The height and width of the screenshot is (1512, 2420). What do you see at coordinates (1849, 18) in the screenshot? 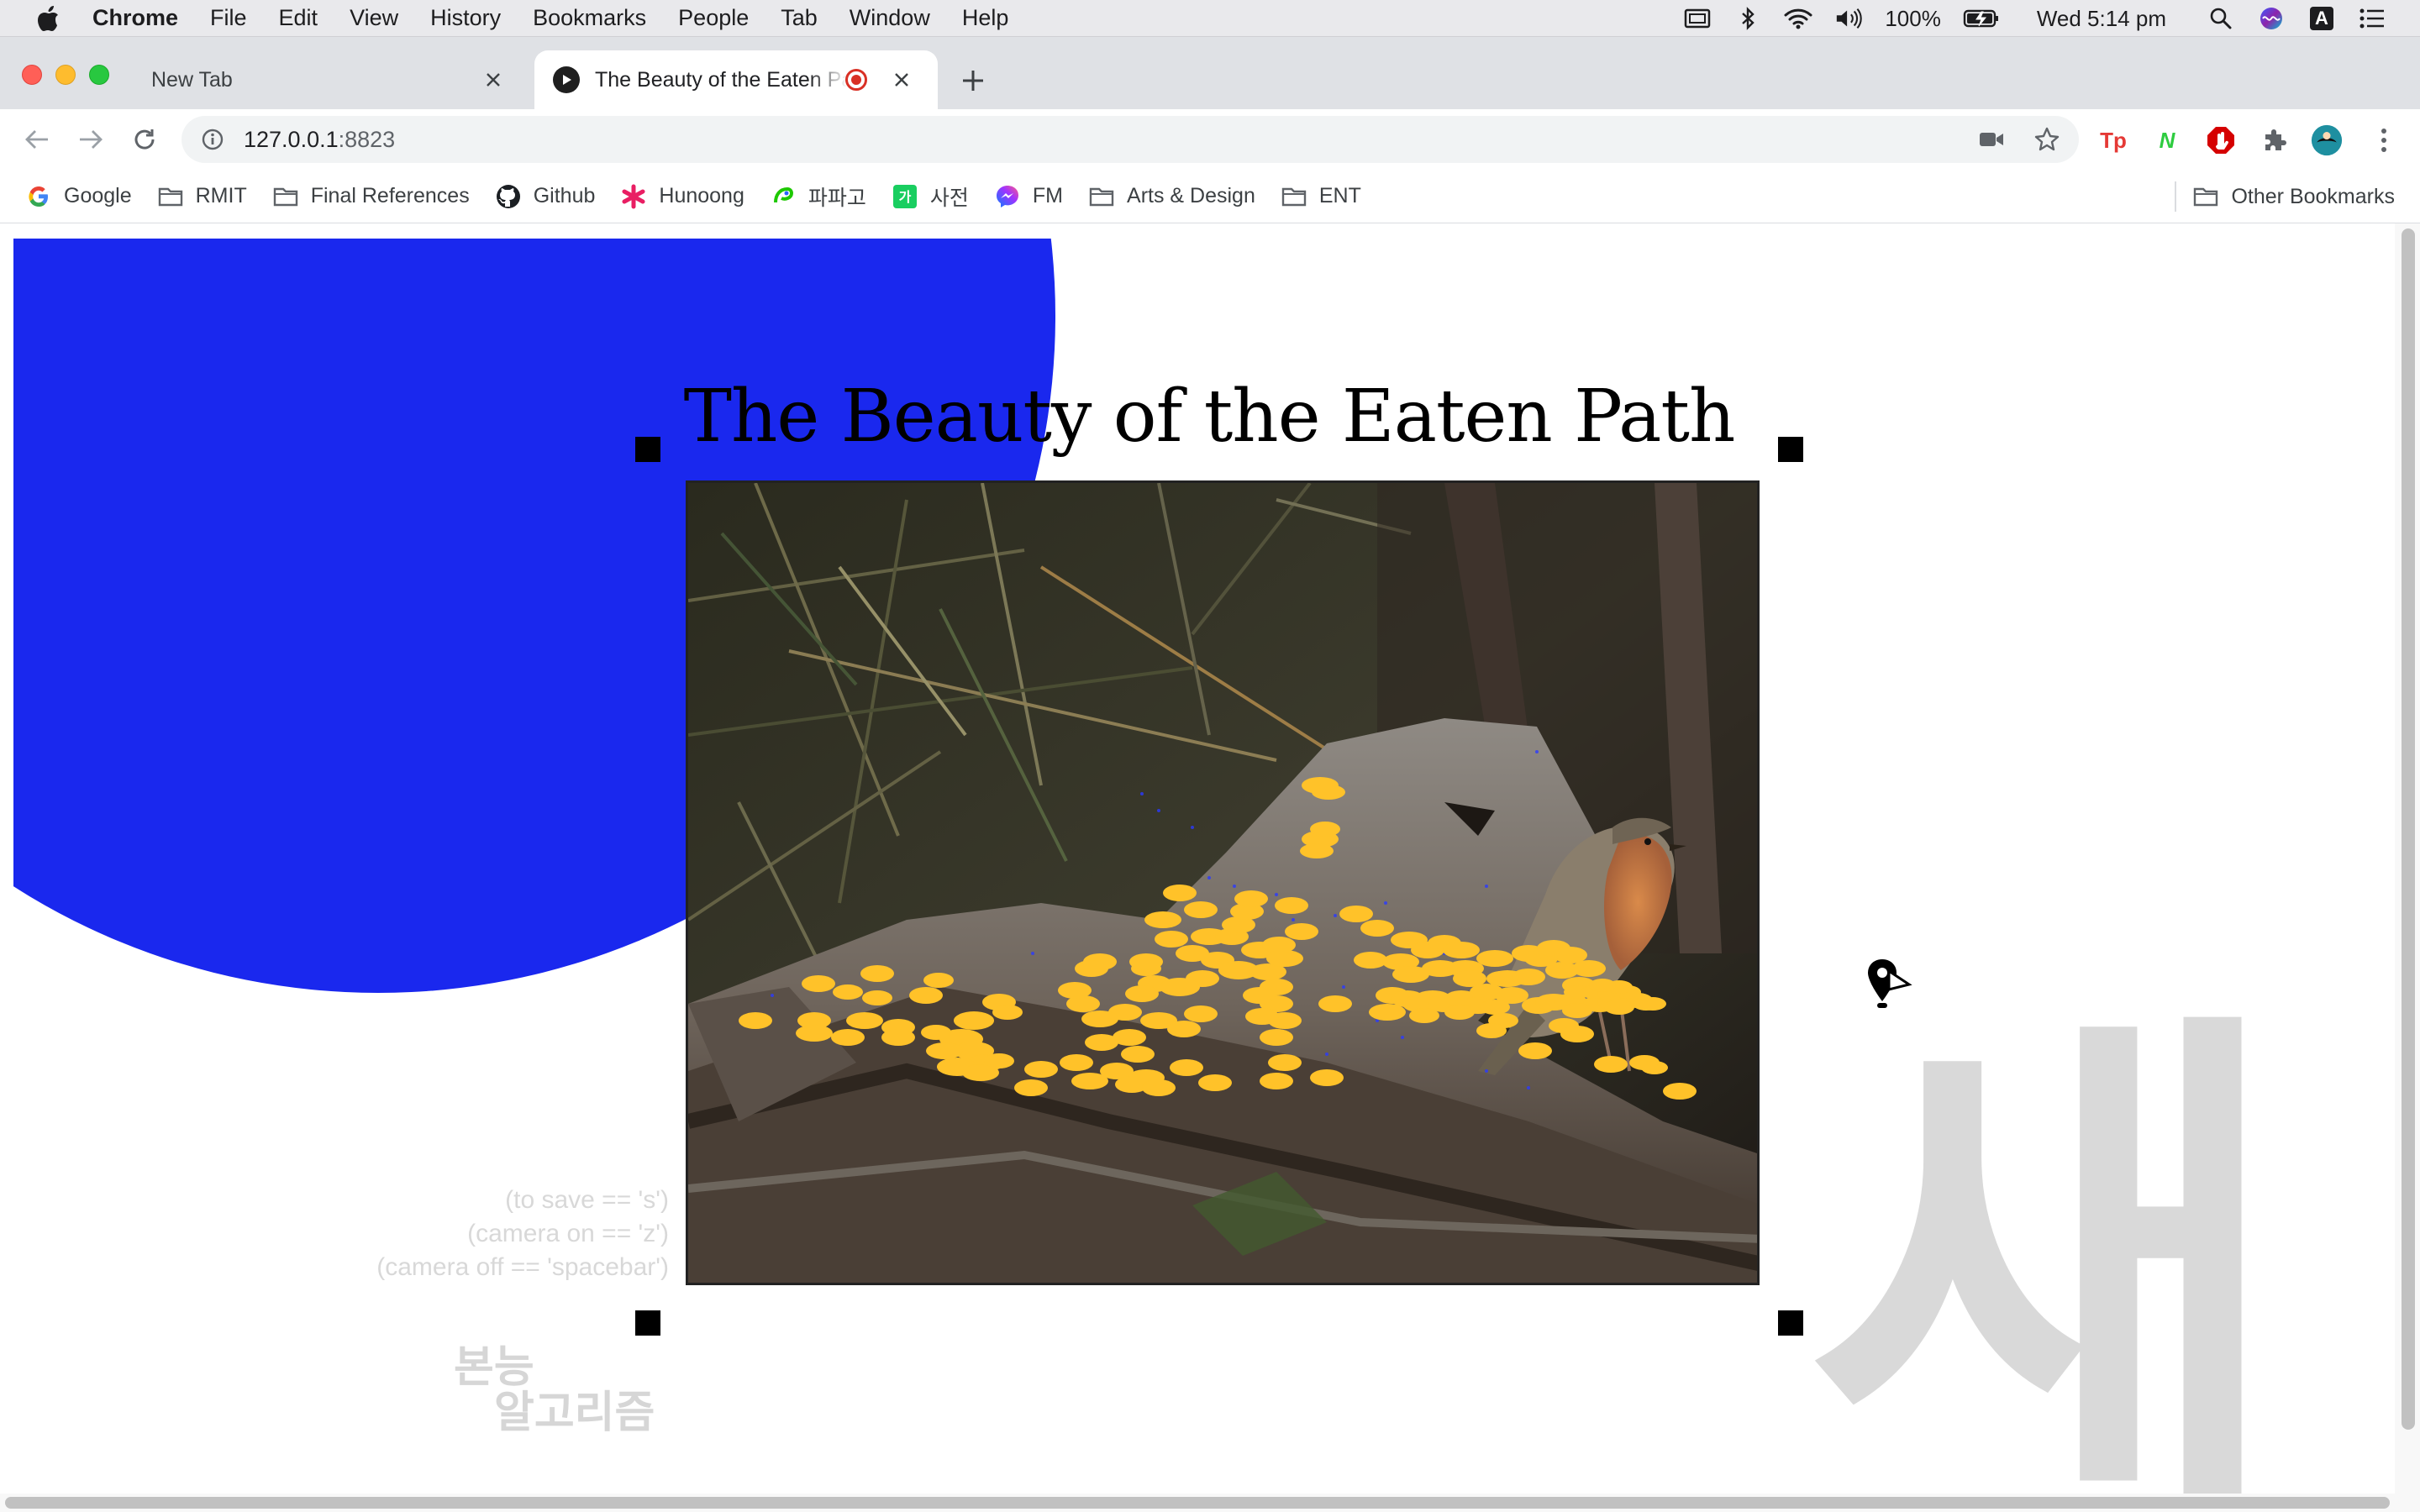
I see `volume-icon` at bounding box center [1849, 18].